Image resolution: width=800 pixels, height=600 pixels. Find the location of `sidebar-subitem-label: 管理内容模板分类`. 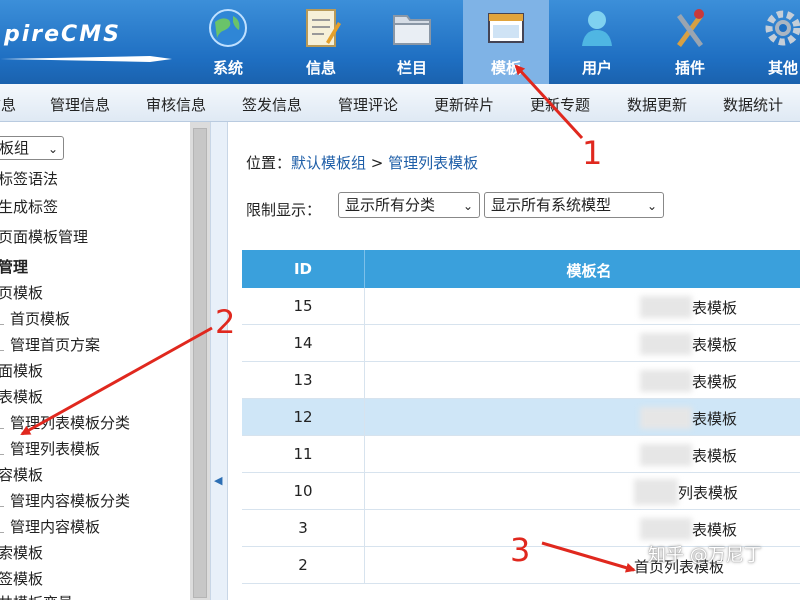

sidebar-subitem-label: 管理内容模板分类 is located at coordinates (70, 501).